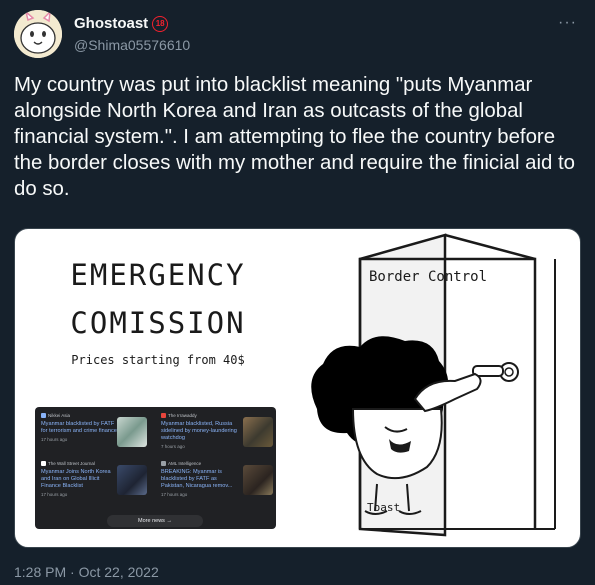  I want to click on tweet-timestamp: 1:28 PM · Oct 22, 2022, so click(86, 572).